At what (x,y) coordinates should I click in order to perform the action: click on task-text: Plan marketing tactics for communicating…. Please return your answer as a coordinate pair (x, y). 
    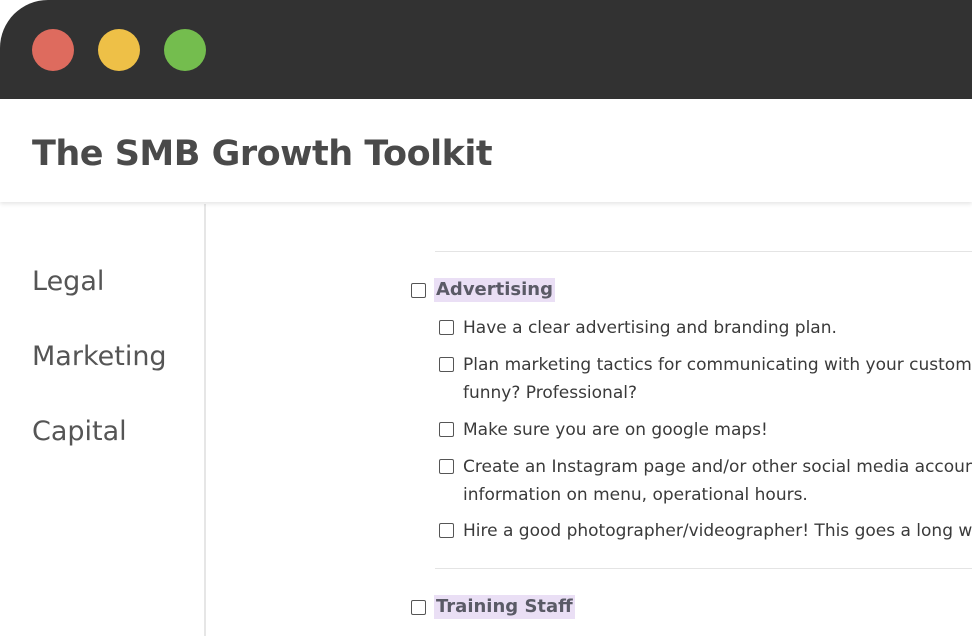
    Looking at the image, I should click on (717, 365).